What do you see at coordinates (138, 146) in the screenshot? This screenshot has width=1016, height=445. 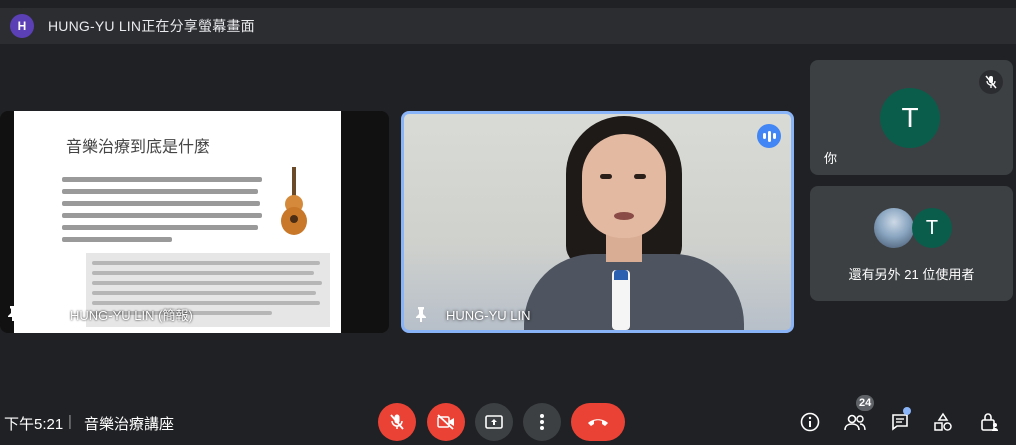 I see `slide-title: 音樂治療到底是什麼` at bounding box center [138, 146].